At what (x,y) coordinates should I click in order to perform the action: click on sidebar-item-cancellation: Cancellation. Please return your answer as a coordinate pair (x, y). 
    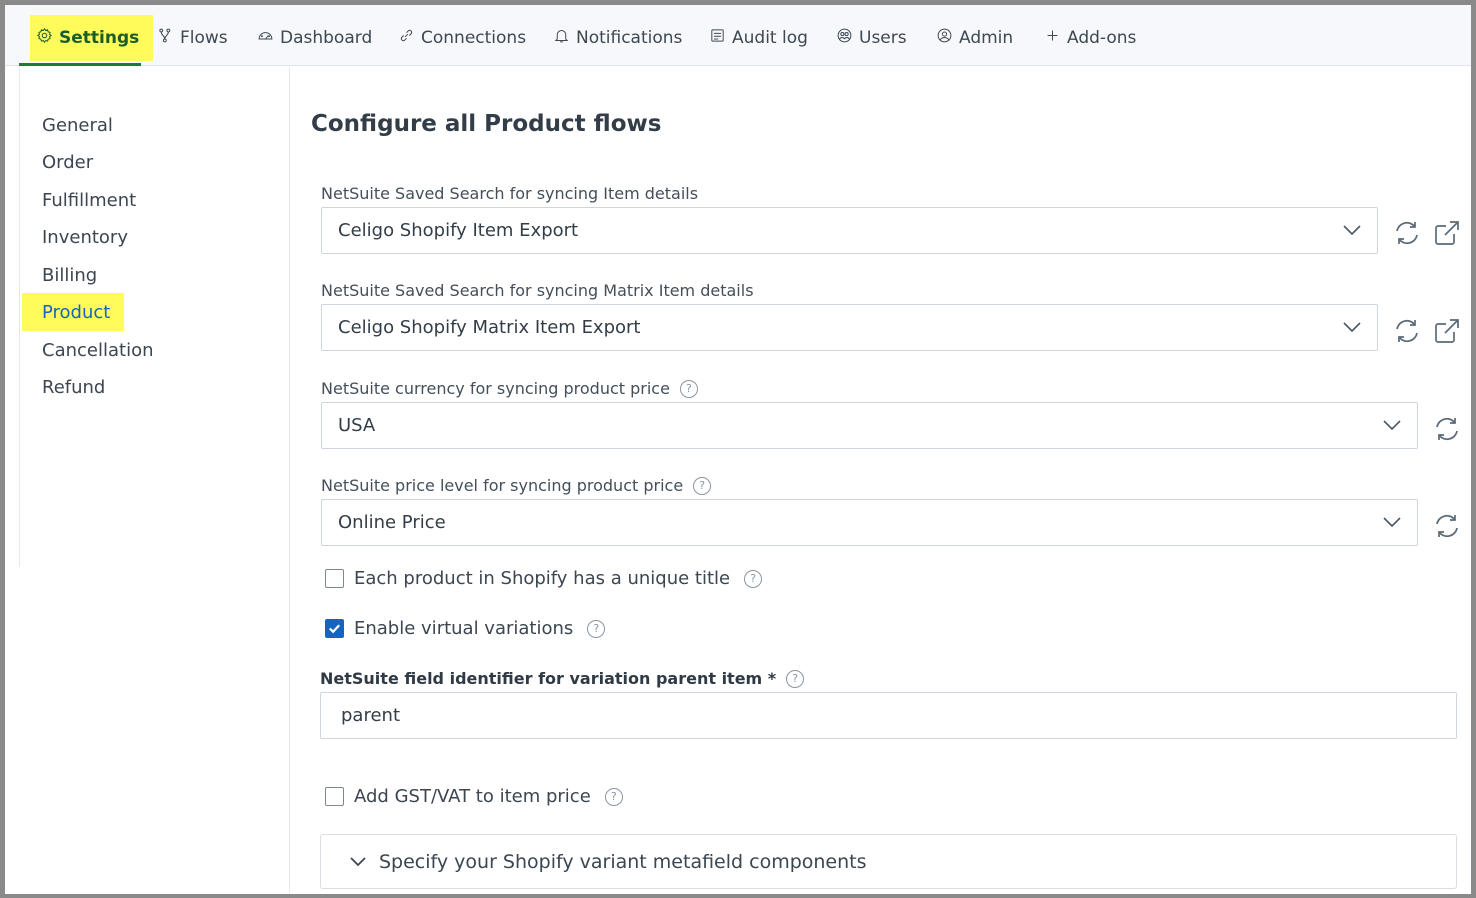
    Looking at the image, I should click on (95, 350).